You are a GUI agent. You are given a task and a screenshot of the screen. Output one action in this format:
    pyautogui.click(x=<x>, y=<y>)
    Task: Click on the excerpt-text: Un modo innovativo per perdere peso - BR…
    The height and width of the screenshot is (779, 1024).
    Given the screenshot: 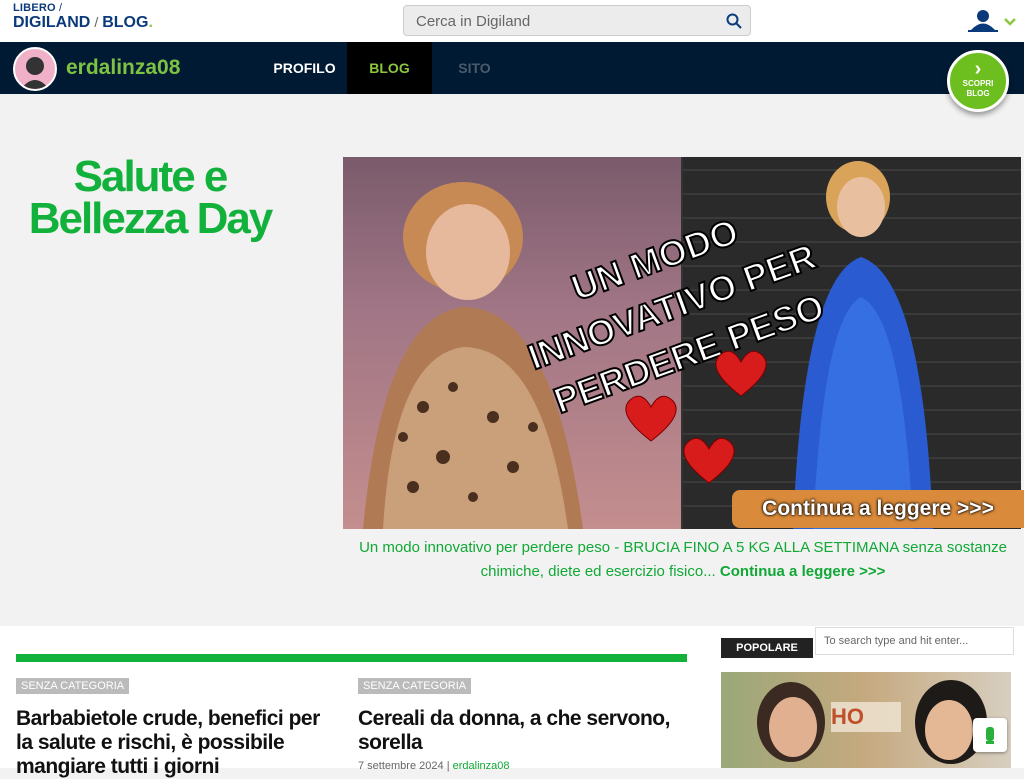 What is the action you would take?
    pyautogui.click(x=683, y=559)
    